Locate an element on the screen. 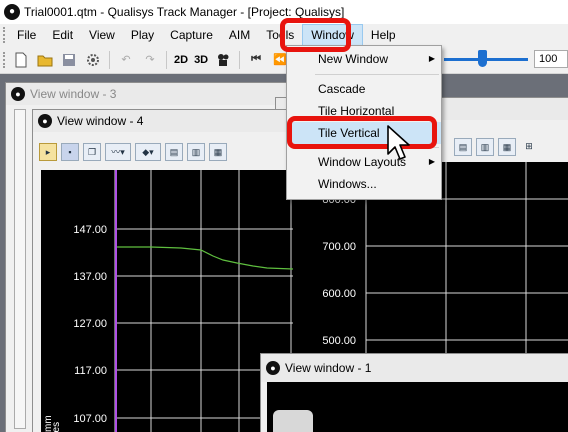  toolbar-grip is located at coordinates (6, 59).